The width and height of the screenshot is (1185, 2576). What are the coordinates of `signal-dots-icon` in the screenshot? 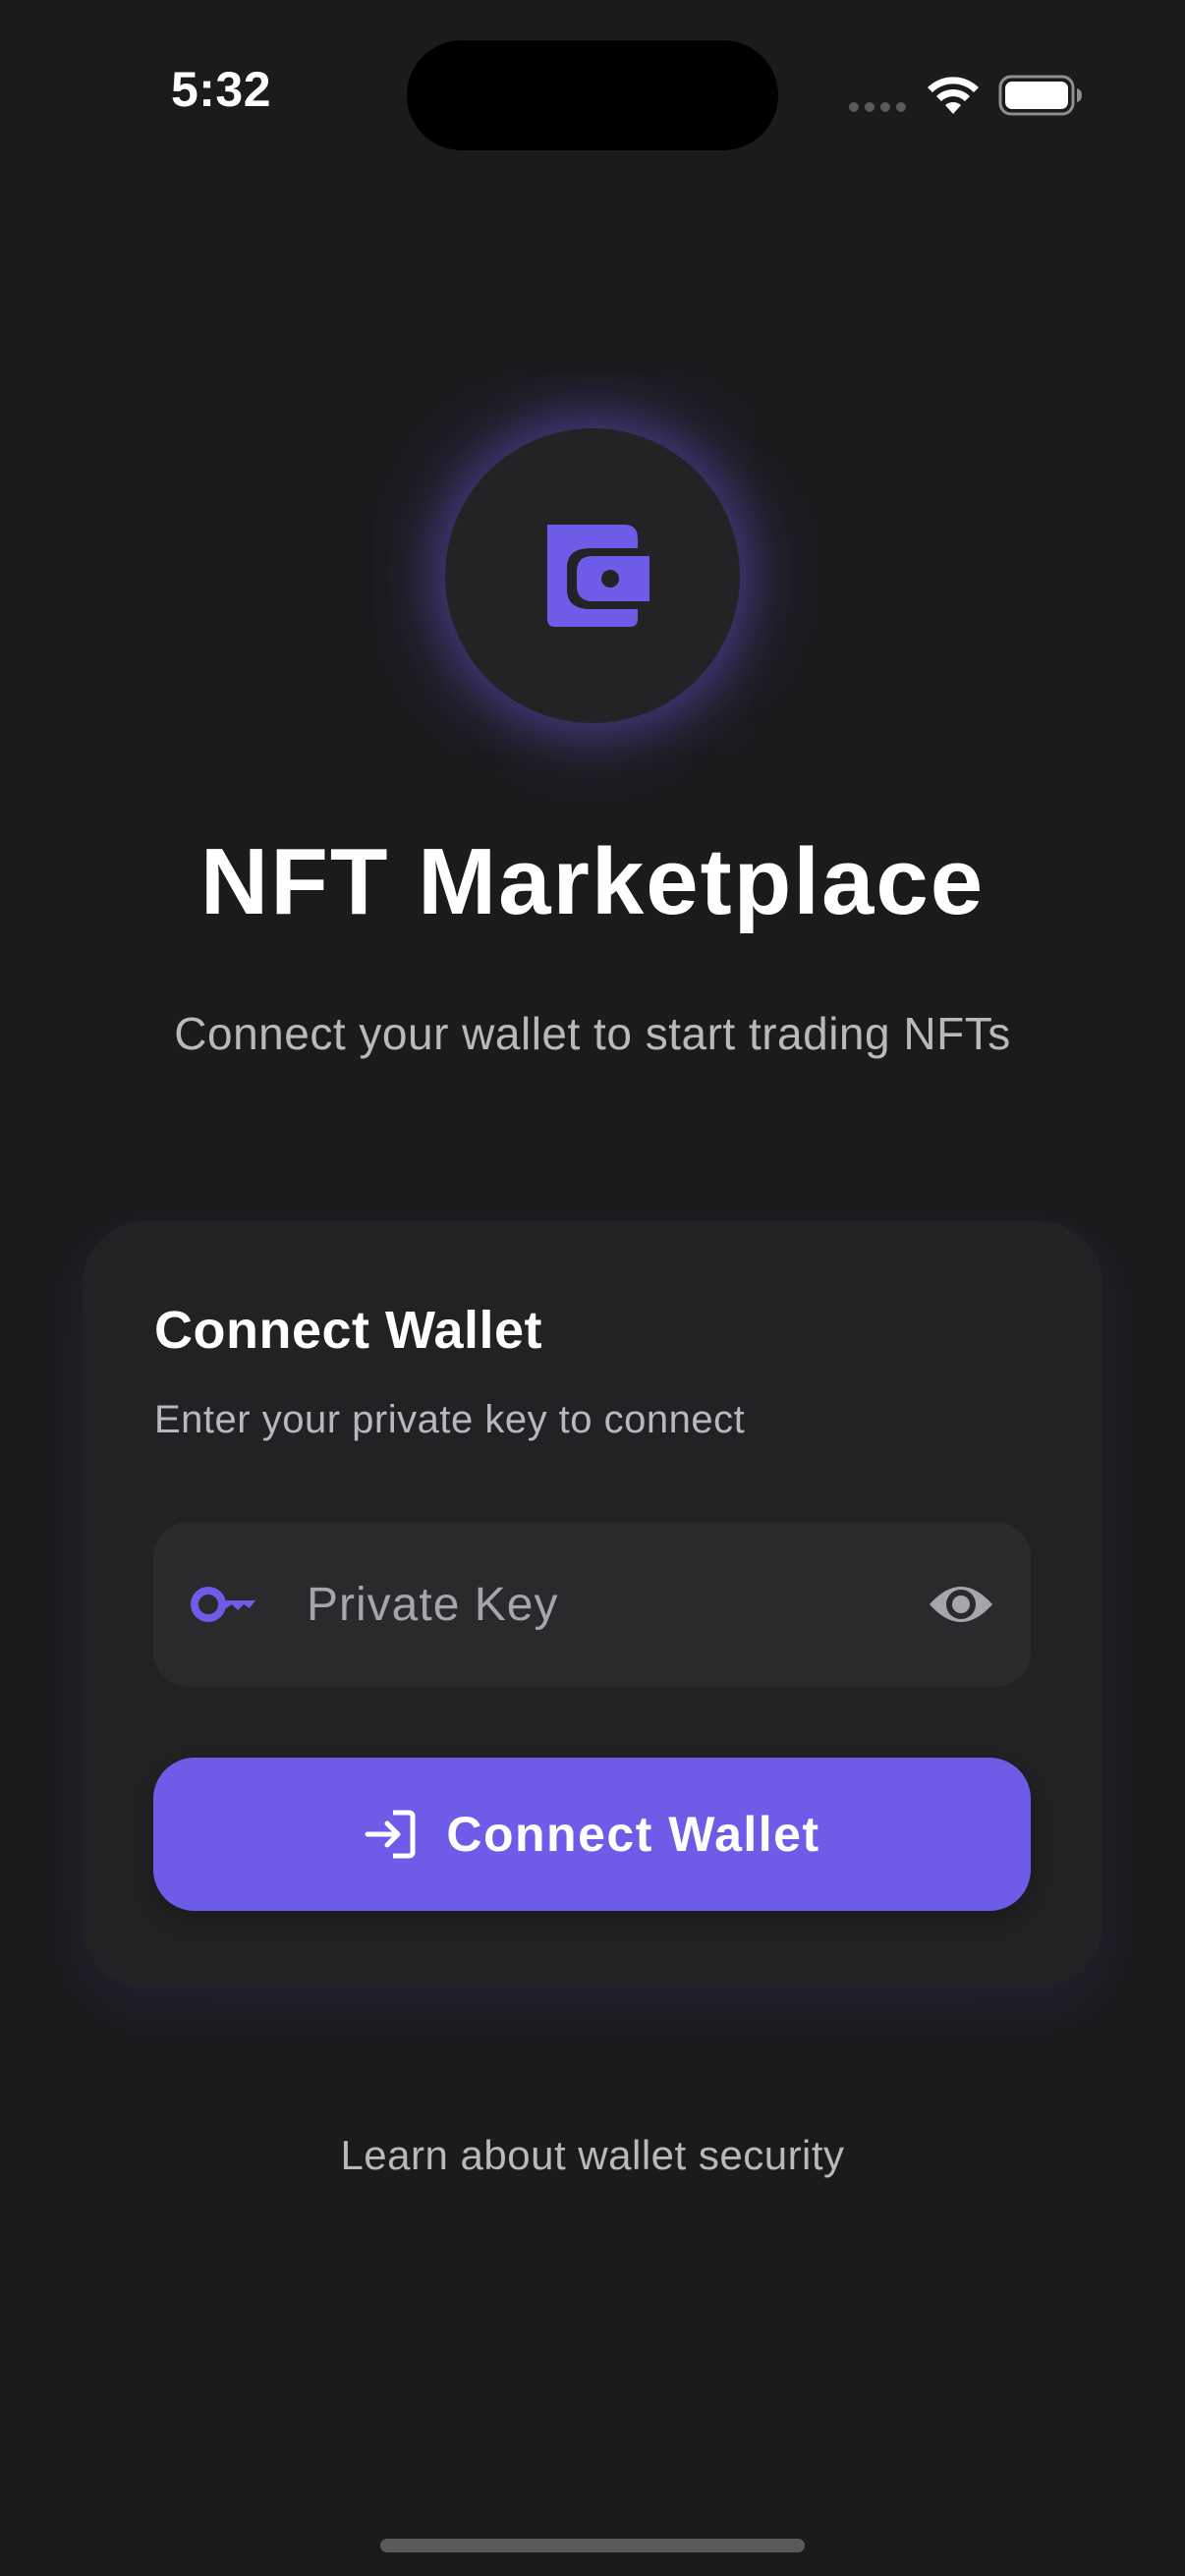 It's located at (878, 107).